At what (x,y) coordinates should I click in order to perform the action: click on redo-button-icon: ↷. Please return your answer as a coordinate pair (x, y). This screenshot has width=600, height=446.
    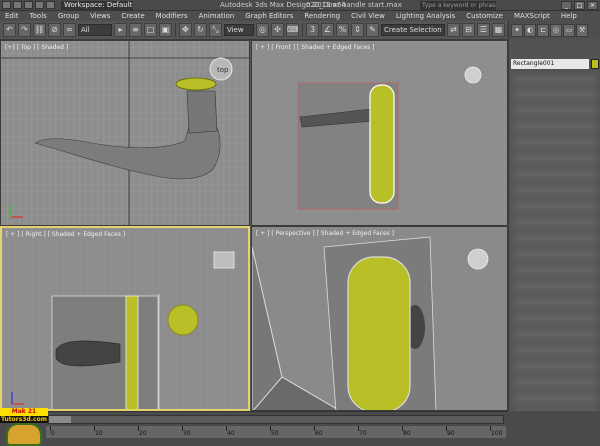
    Looking at the image, I should click on (24, 30).